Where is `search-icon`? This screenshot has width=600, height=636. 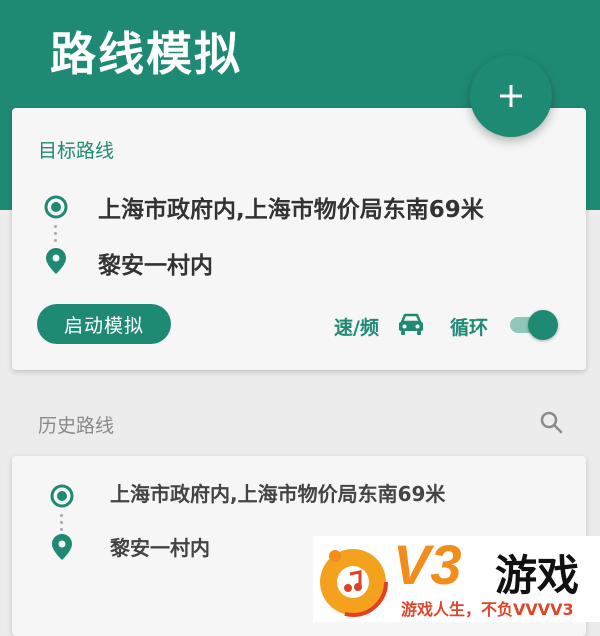 search-icon is located at coordinates (551, 422).